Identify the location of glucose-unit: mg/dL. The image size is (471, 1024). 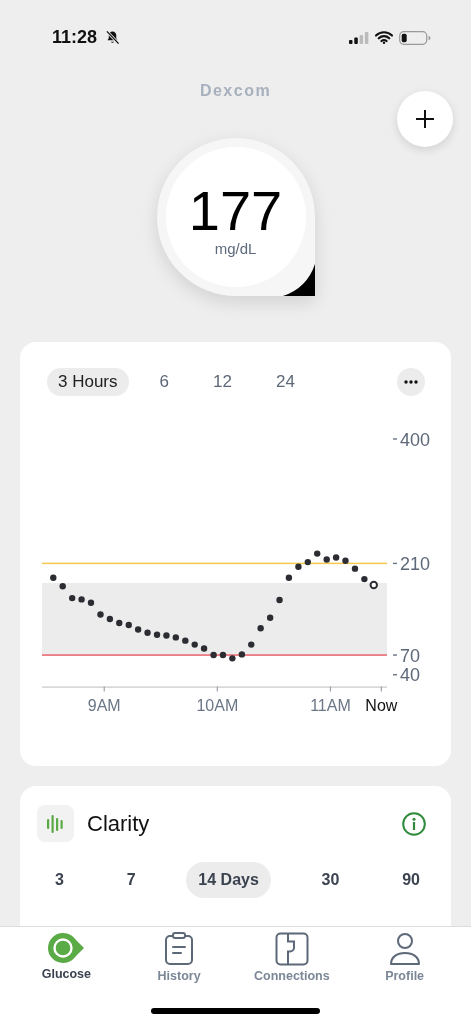
(235, 248).